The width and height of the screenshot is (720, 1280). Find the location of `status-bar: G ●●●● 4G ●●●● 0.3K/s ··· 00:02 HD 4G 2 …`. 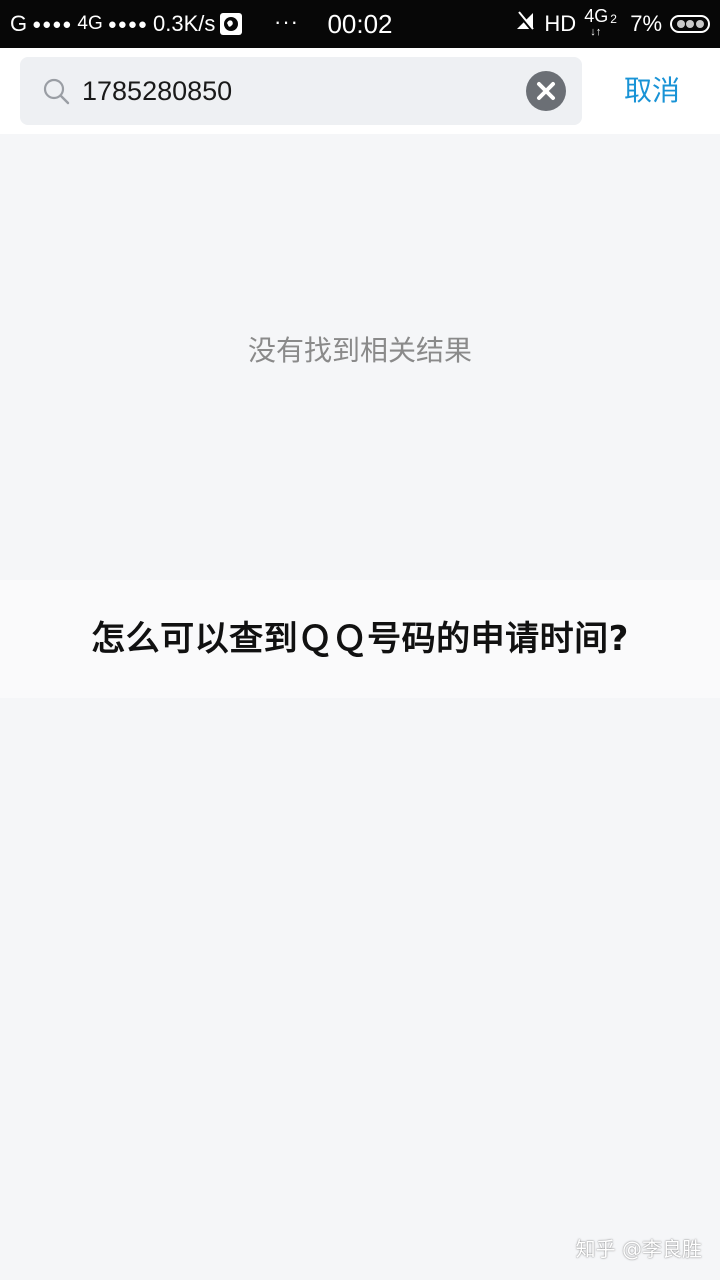

status-bar: G ●●●● 4G ●●●● 0.3K/s ··· 00:02 HD 4G 2 … is located at coordinates (360, 24).